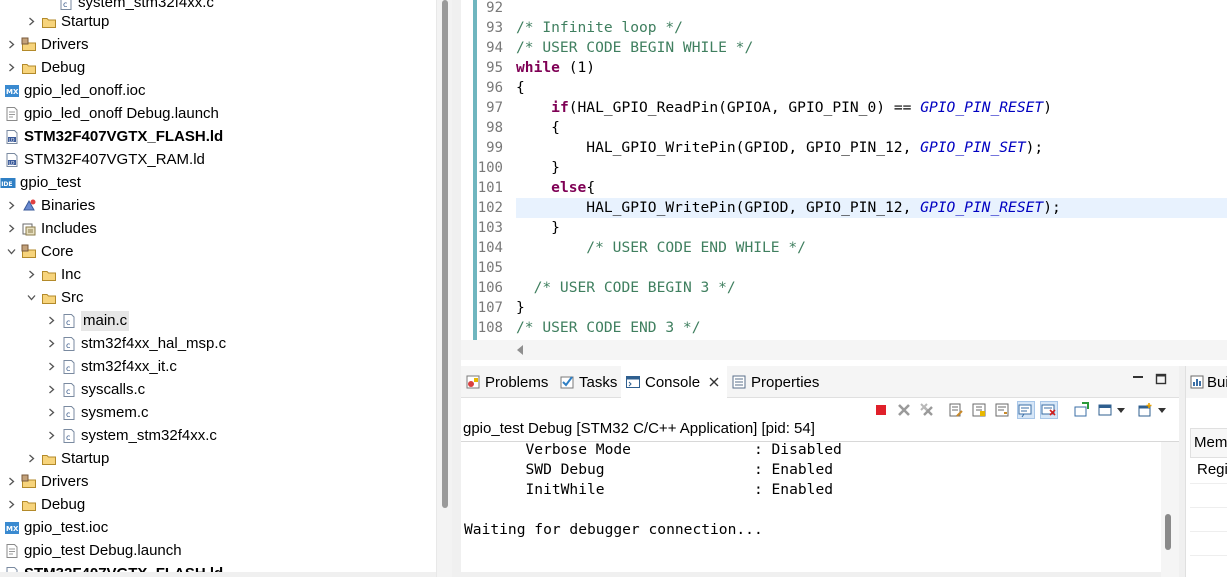  What do you see at coordinates (218, 182) in the screenshot?
I see `tree-item-gpio-test: IDE gpio_test` at bounding box center [218, 182].